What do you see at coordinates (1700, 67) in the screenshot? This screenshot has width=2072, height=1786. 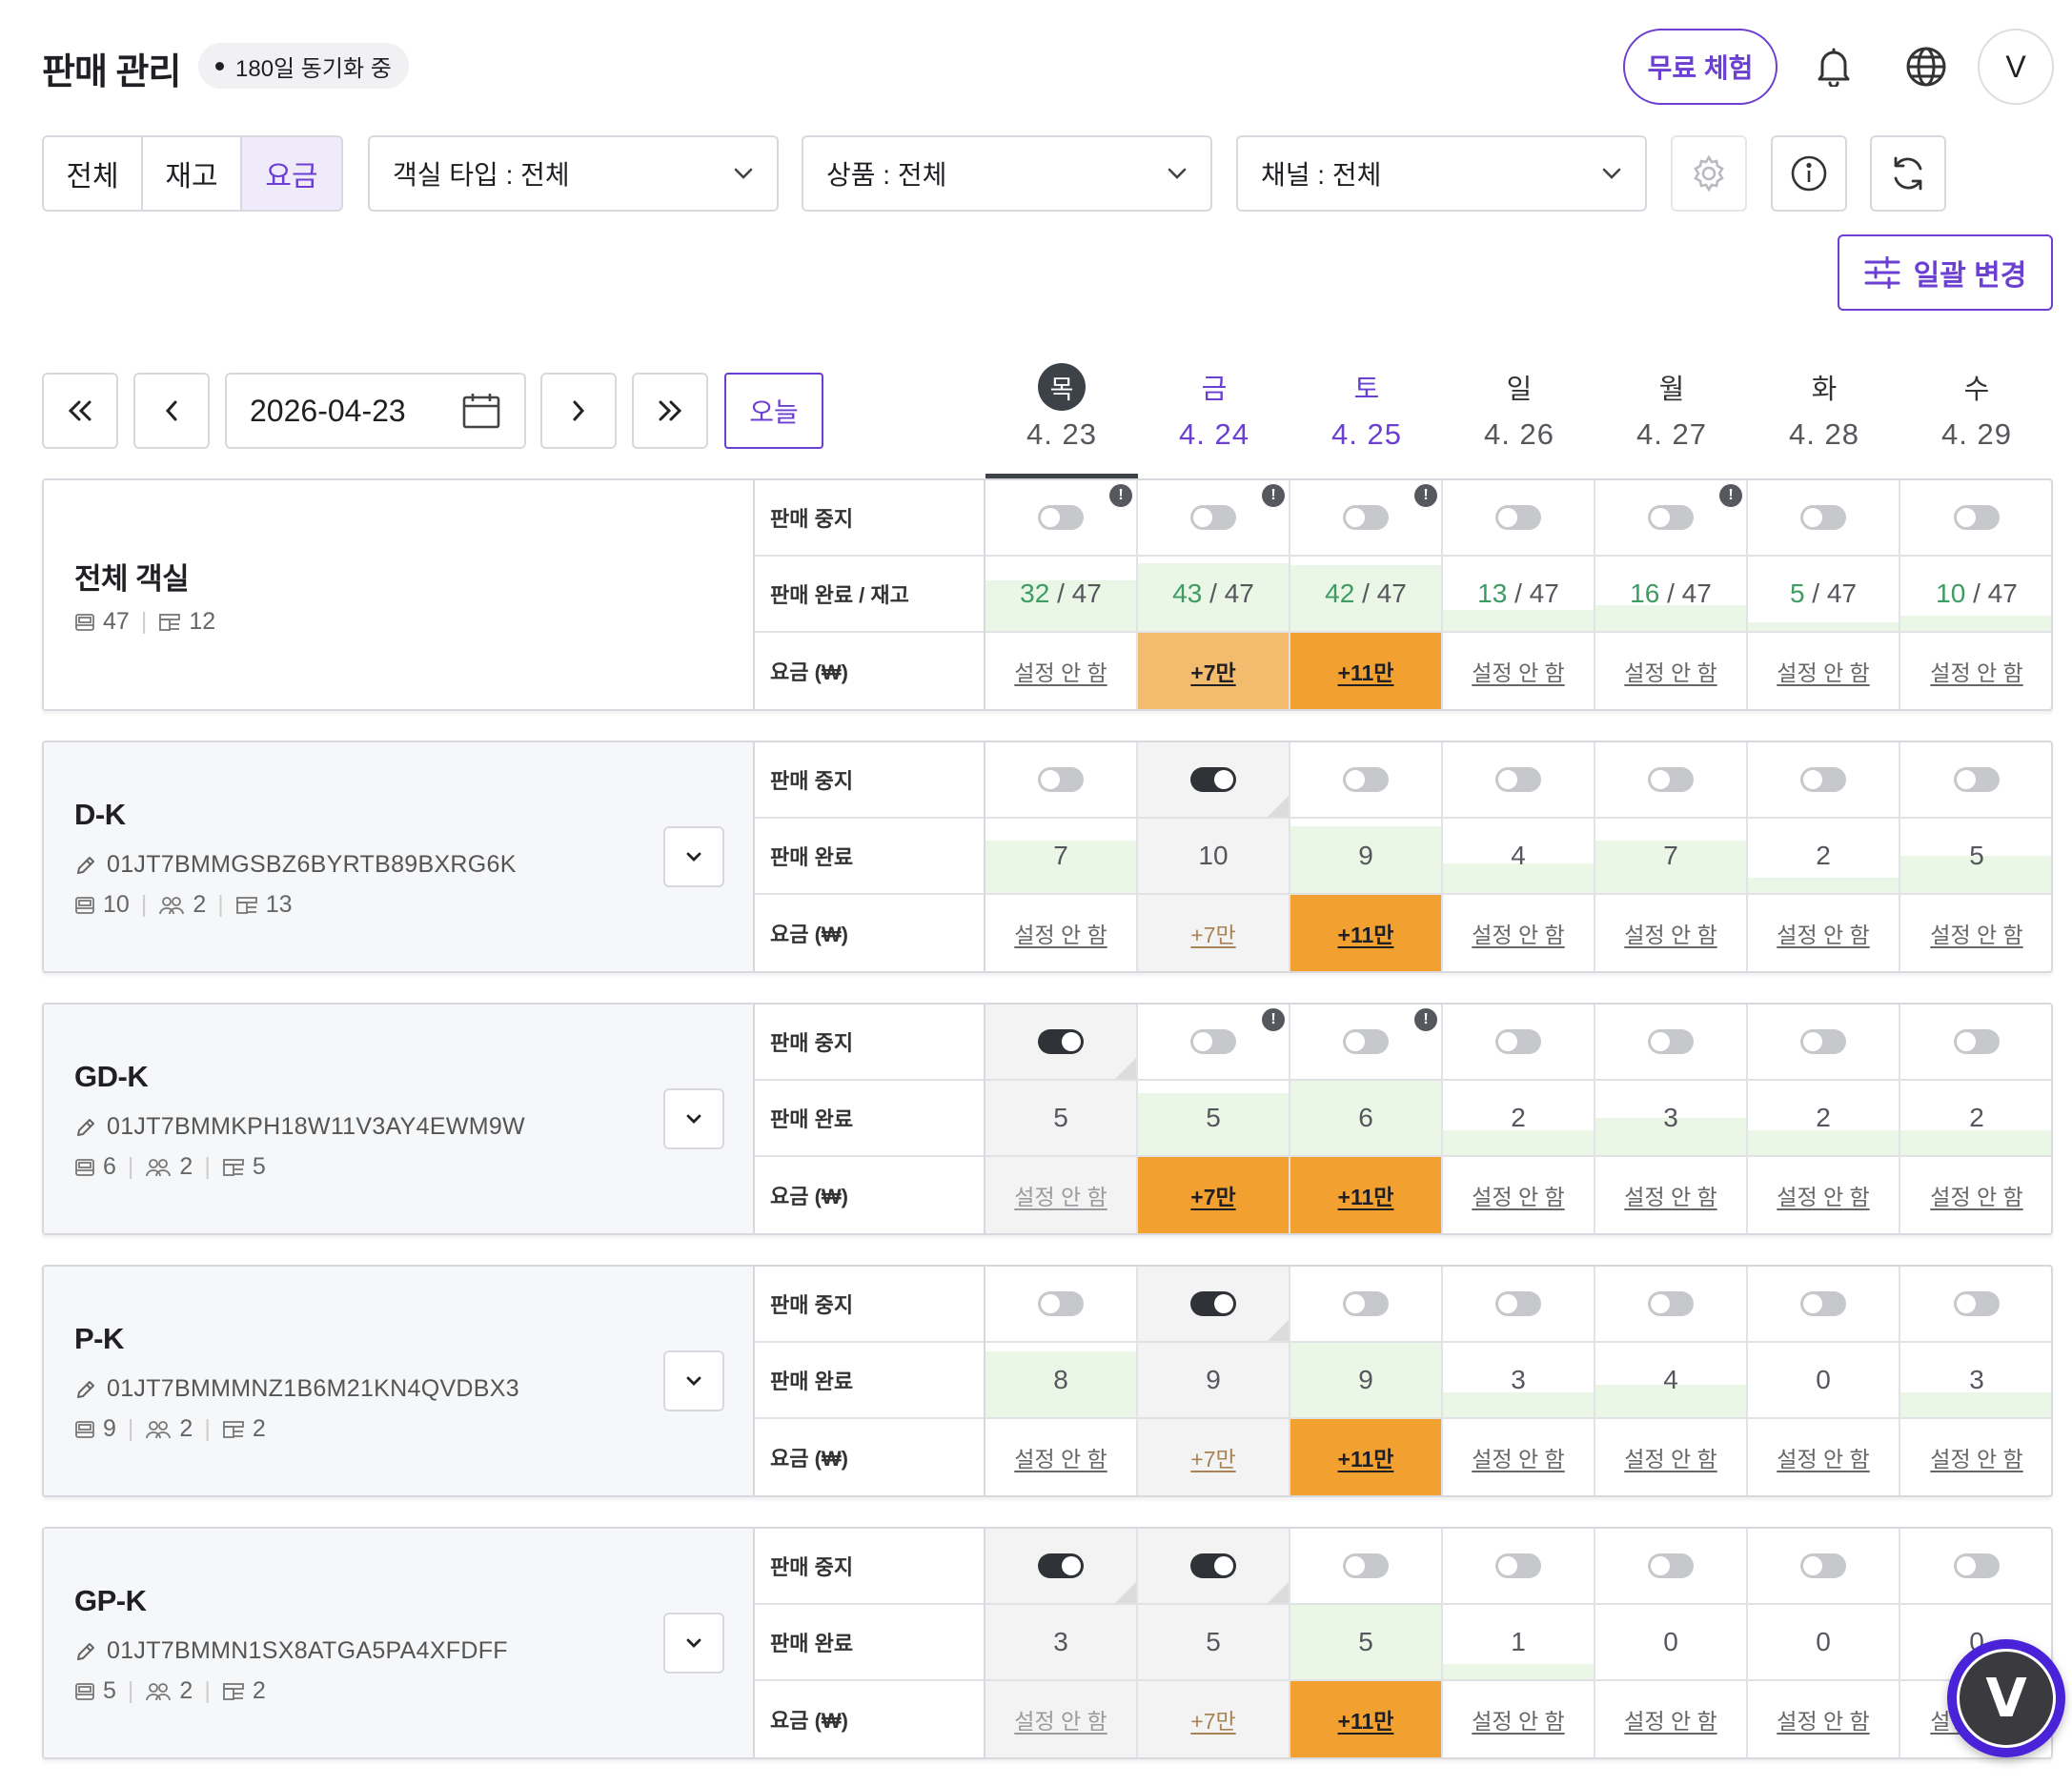 I see `free-trial-button: 무료 체험` at bounding box center [1700, 67].